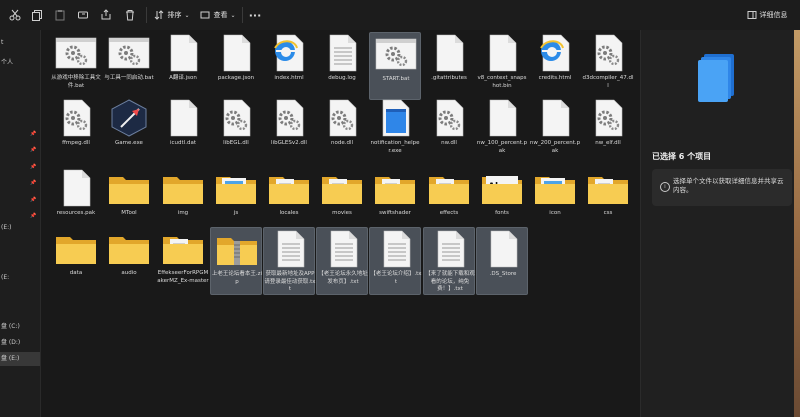 The image size is (800, 417). I want to click on file-item: A翻译.json, so click(183, 66).